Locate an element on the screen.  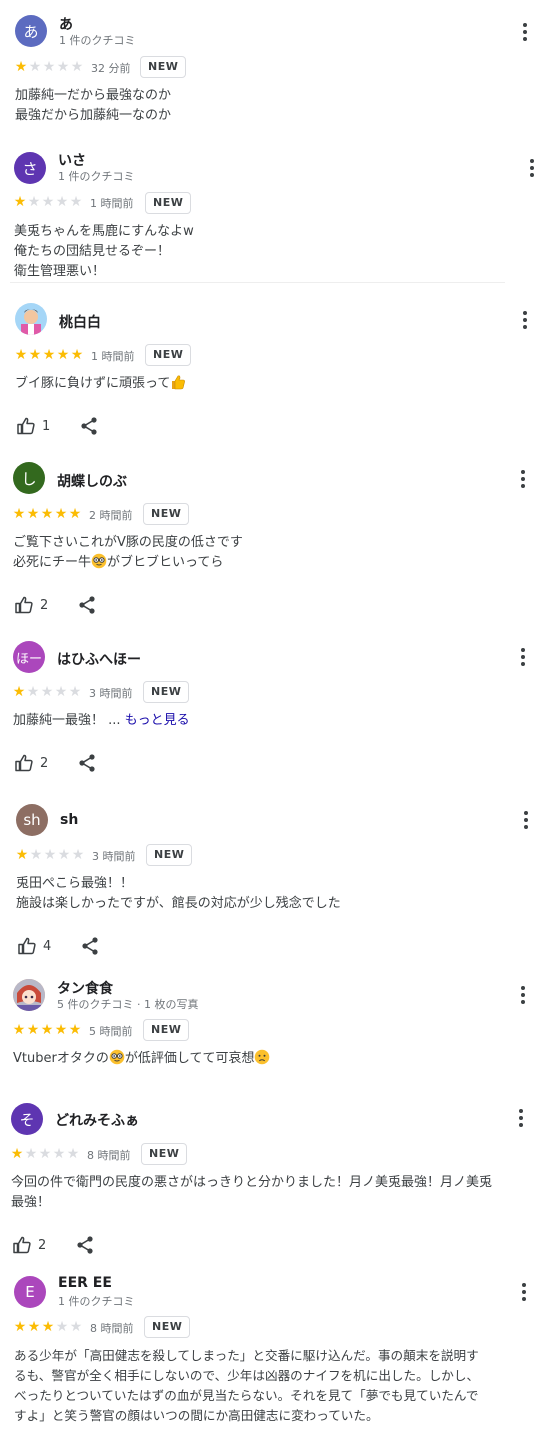
reviewer-name: 胡蝶しのぶ is located at coordinates (92, 481).